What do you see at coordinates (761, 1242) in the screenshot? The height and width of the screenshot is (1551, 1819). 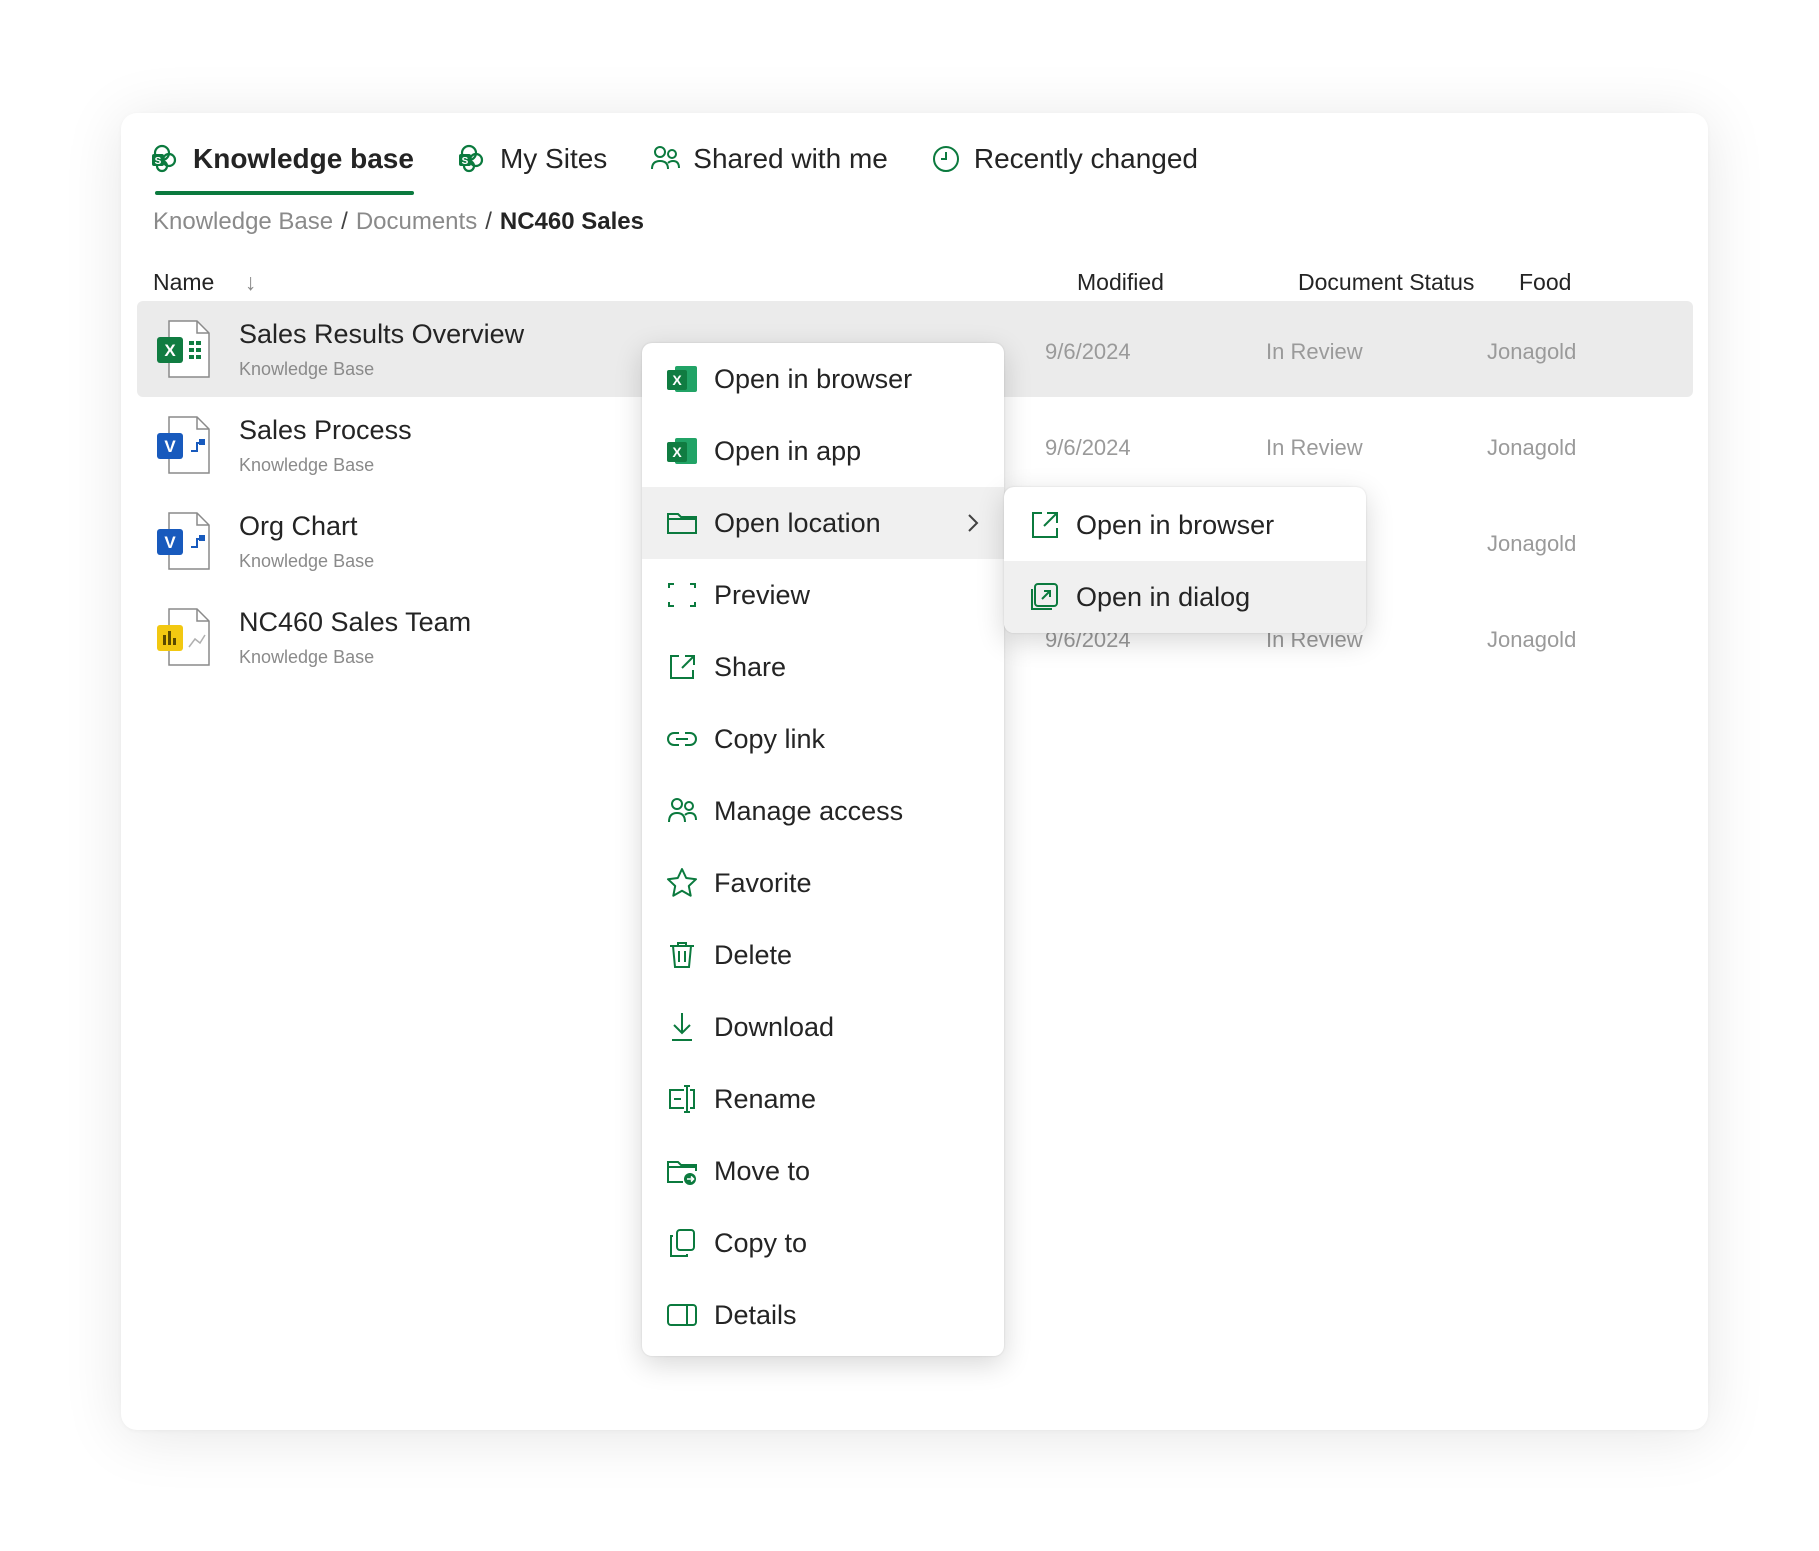 I see `menu-item-label: Copy to` at bounding box center [761, 1242].